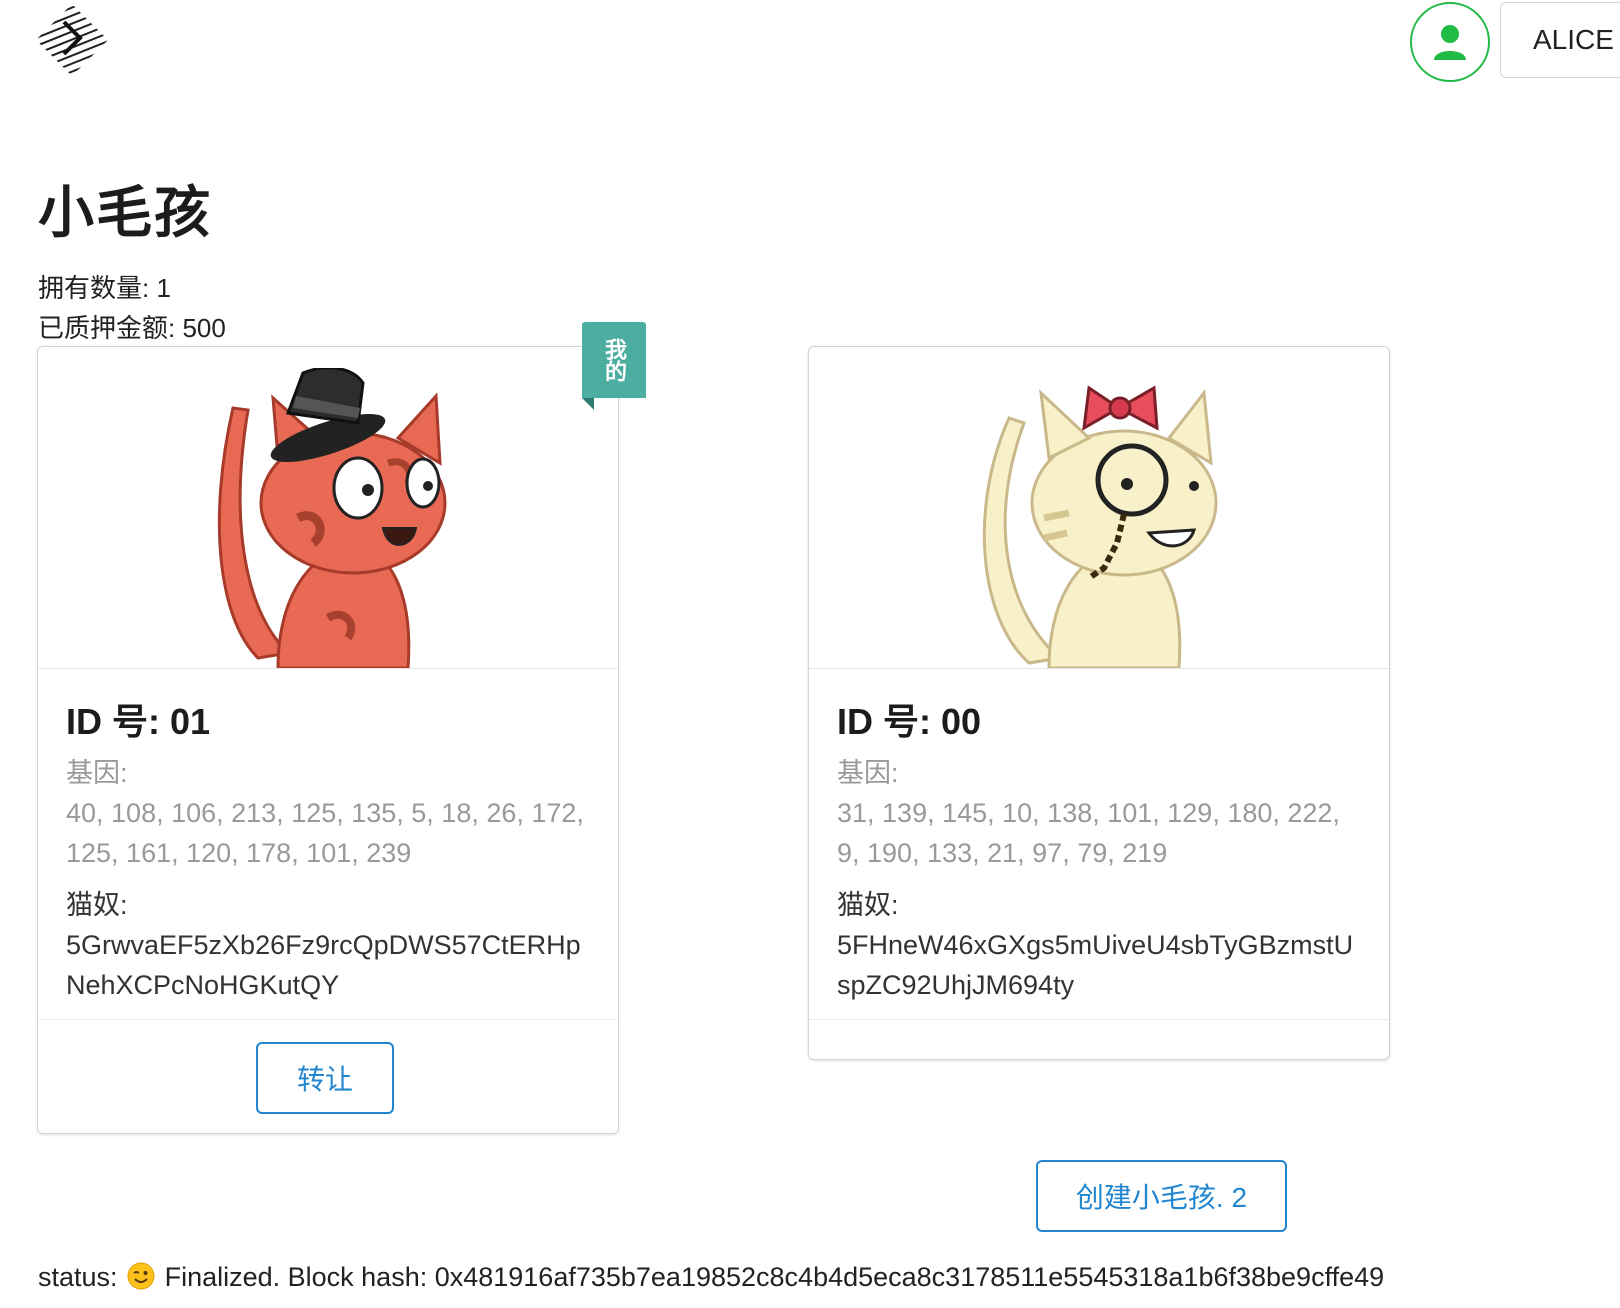 This screenshot has width=1620, height=1308. I want to click on staked-amount: 已质押金额: 500, so click(132, 328).